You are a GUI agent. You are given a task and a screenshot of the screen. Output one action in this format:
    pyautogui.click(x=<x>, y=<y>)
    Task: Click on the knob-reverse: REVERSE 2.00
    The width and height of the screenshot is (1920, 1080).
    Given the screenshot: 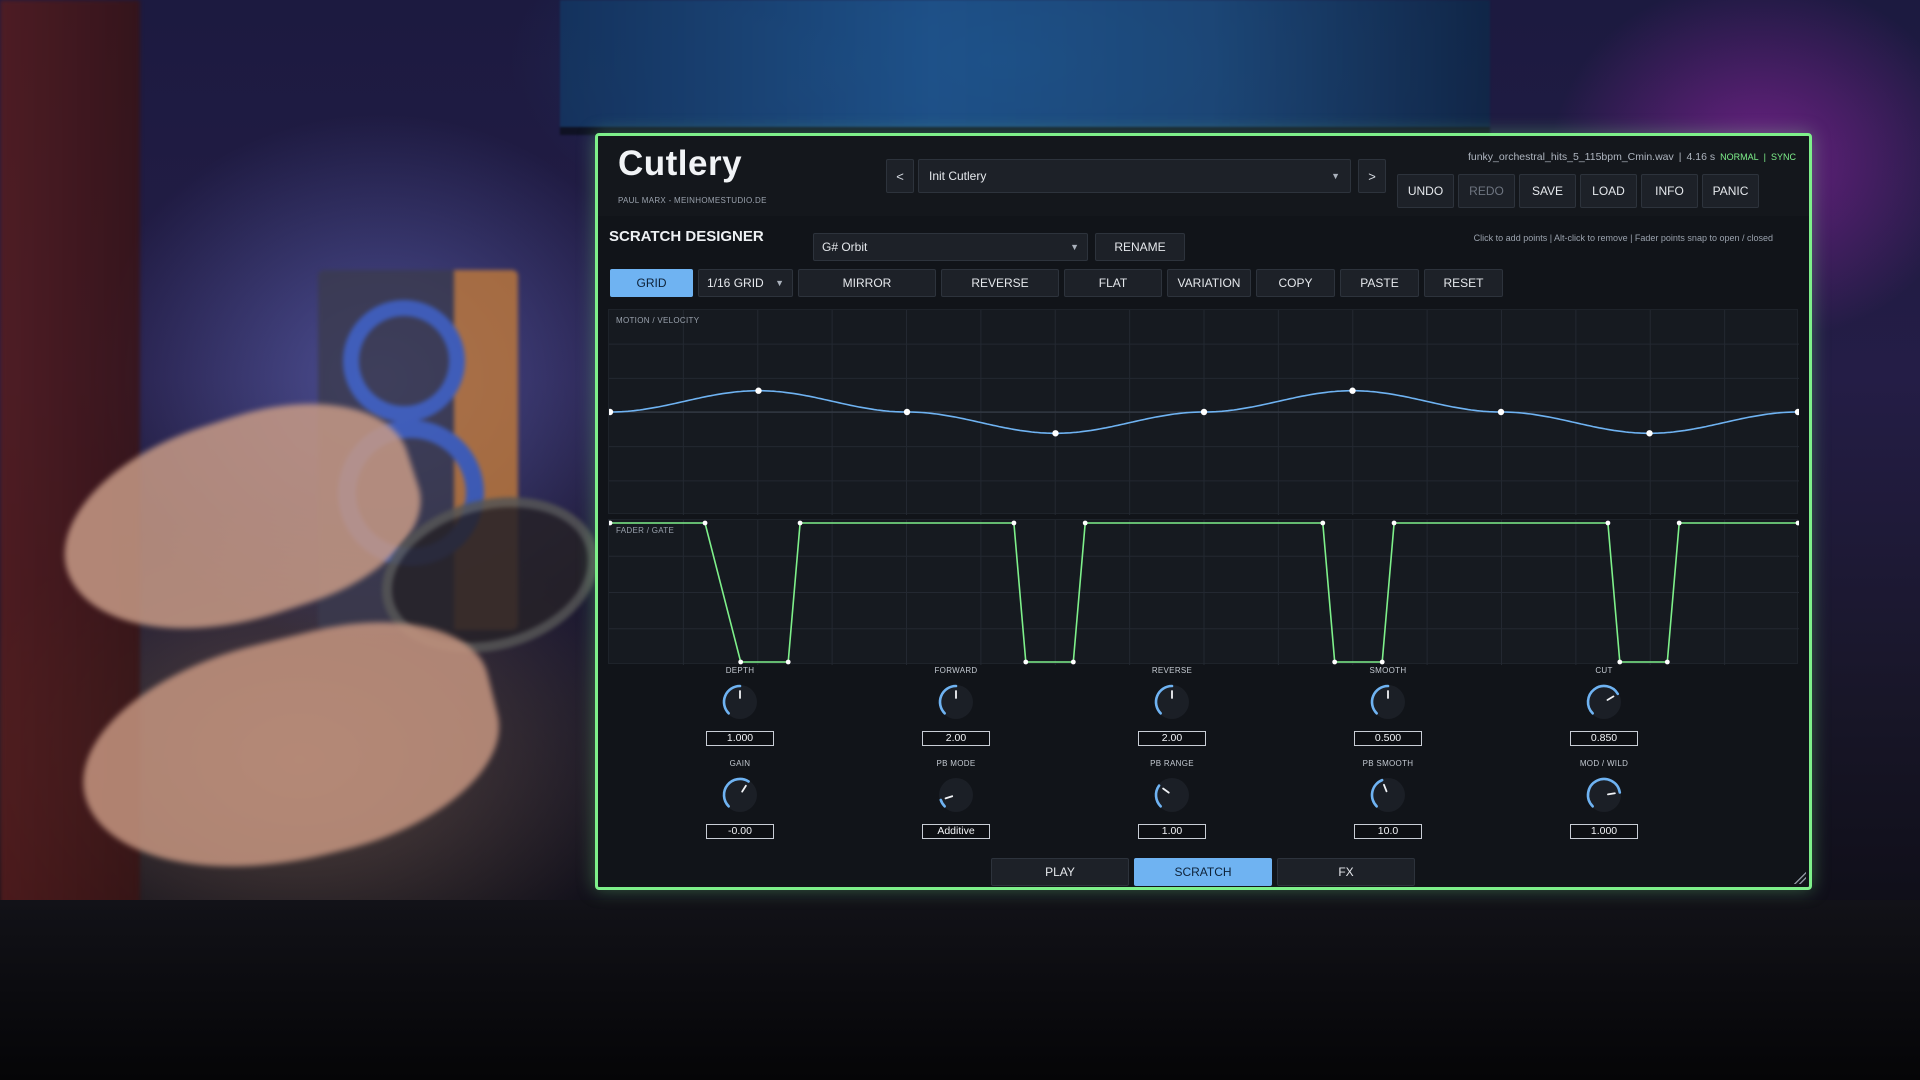 What is the action you would take?
    pyautogui.click(x=1172, y=706)
    